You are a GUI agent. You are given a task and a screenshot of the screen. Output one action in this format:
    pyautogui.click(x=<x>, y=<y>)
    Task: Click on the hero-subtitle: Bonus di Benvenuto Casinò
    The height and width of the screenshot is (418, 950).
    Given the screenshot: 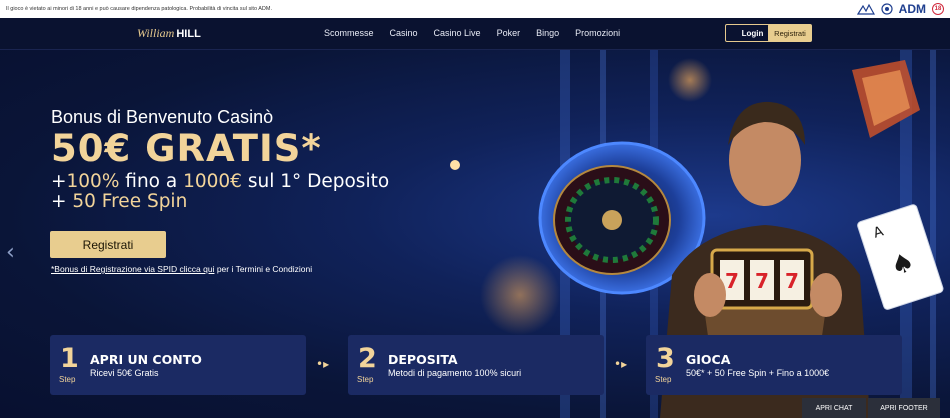 What is the action you would take?
    pyautogui.click(x=162, y=117)
    